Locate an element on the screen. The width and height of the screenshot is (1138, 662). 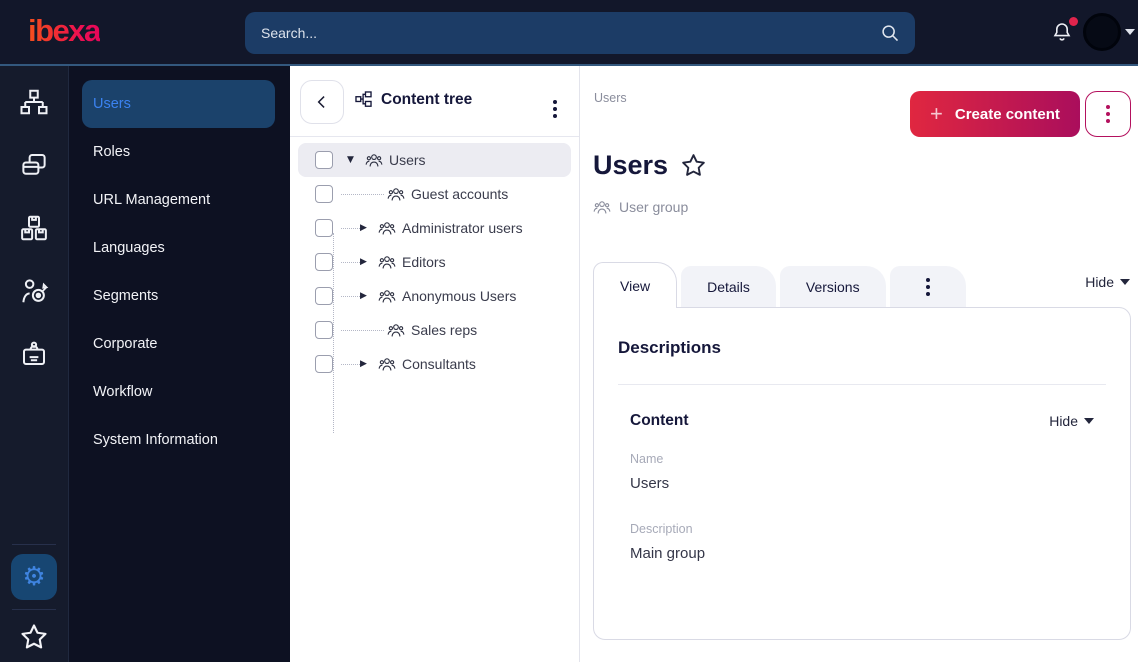
more-options-button is located at coordinates (1108, 114).